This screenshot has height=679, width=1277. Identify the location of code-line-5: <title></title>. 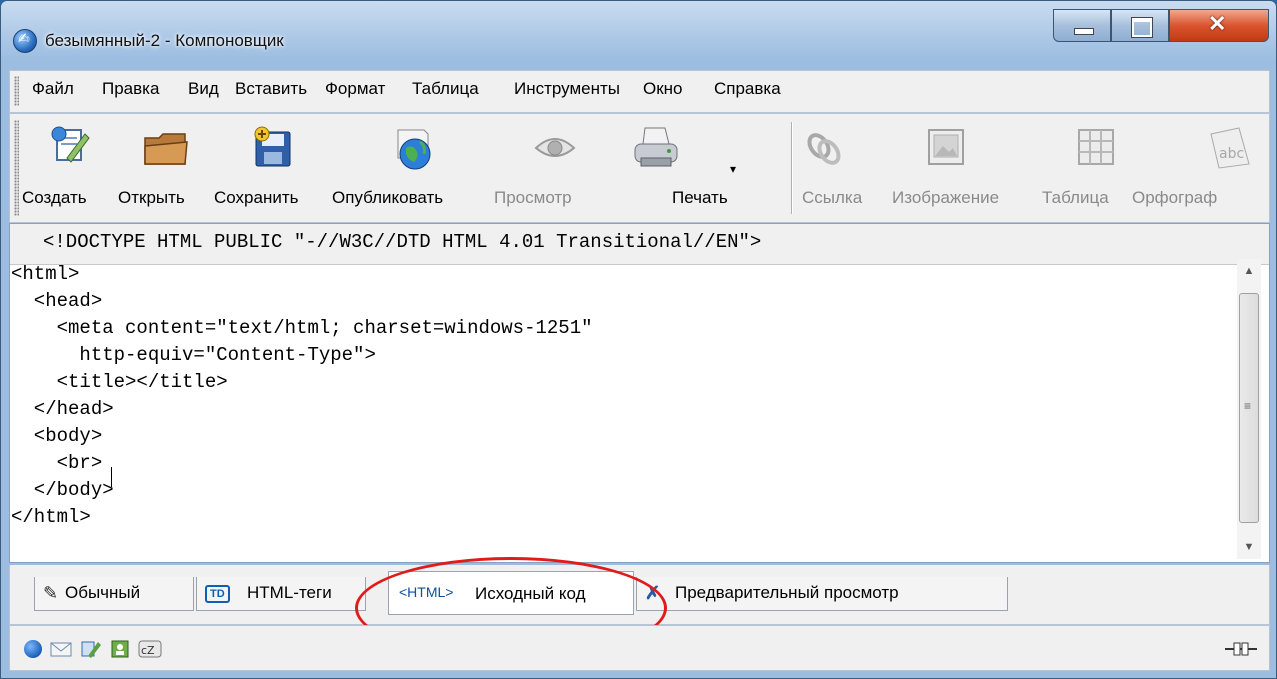
(119, 382).